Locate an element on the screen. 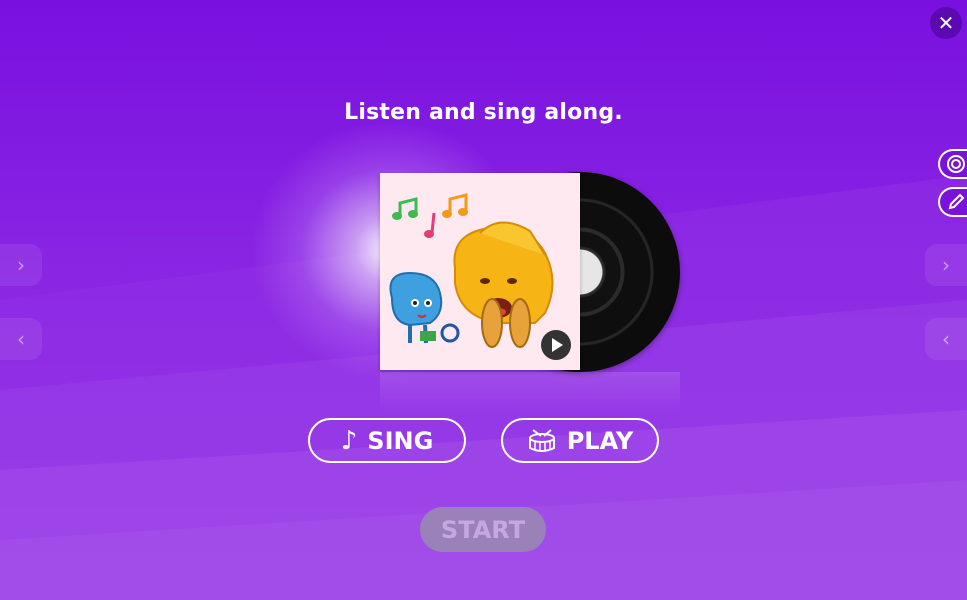 The height and width of the screenshot is (600, 967). play-icon is located at coordinates (556, 345).